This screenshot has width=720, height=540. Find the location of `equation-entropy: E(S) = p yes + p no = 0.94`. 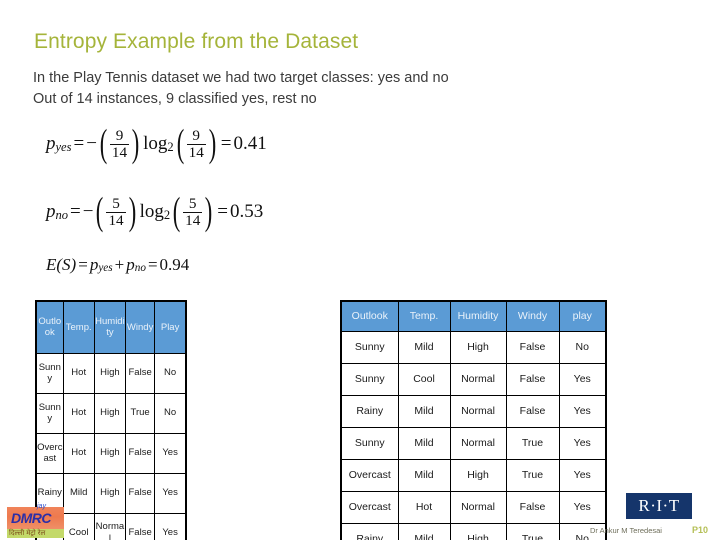

equation-entropy: E(S) = p yes + p no = 0.94 is located at coordinates (117, 265).